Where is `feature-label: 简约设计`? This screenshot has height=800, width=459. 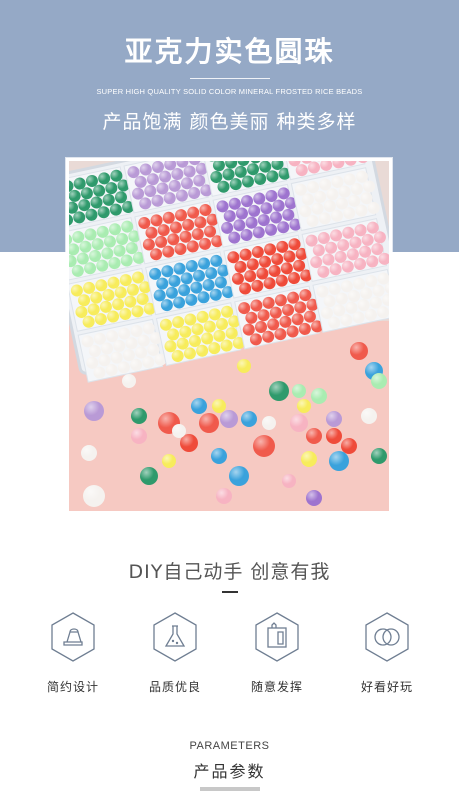
feature-label: 简约设计 is located at coordinates (72, 687).